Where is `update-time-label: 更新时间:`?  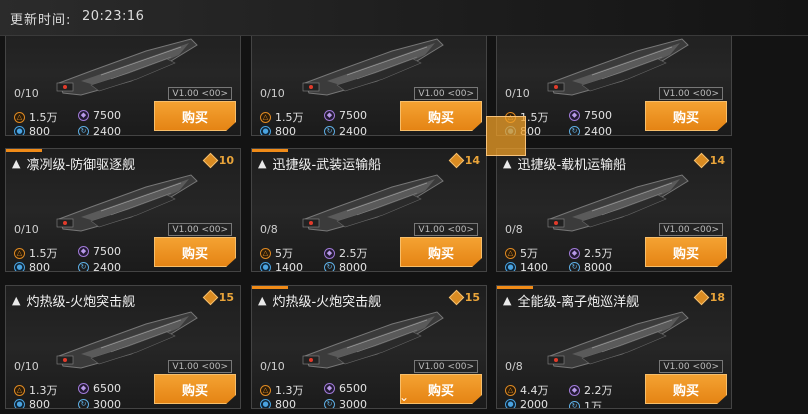
update-time-label: 更新时间: is located at coordinates (41, 20).